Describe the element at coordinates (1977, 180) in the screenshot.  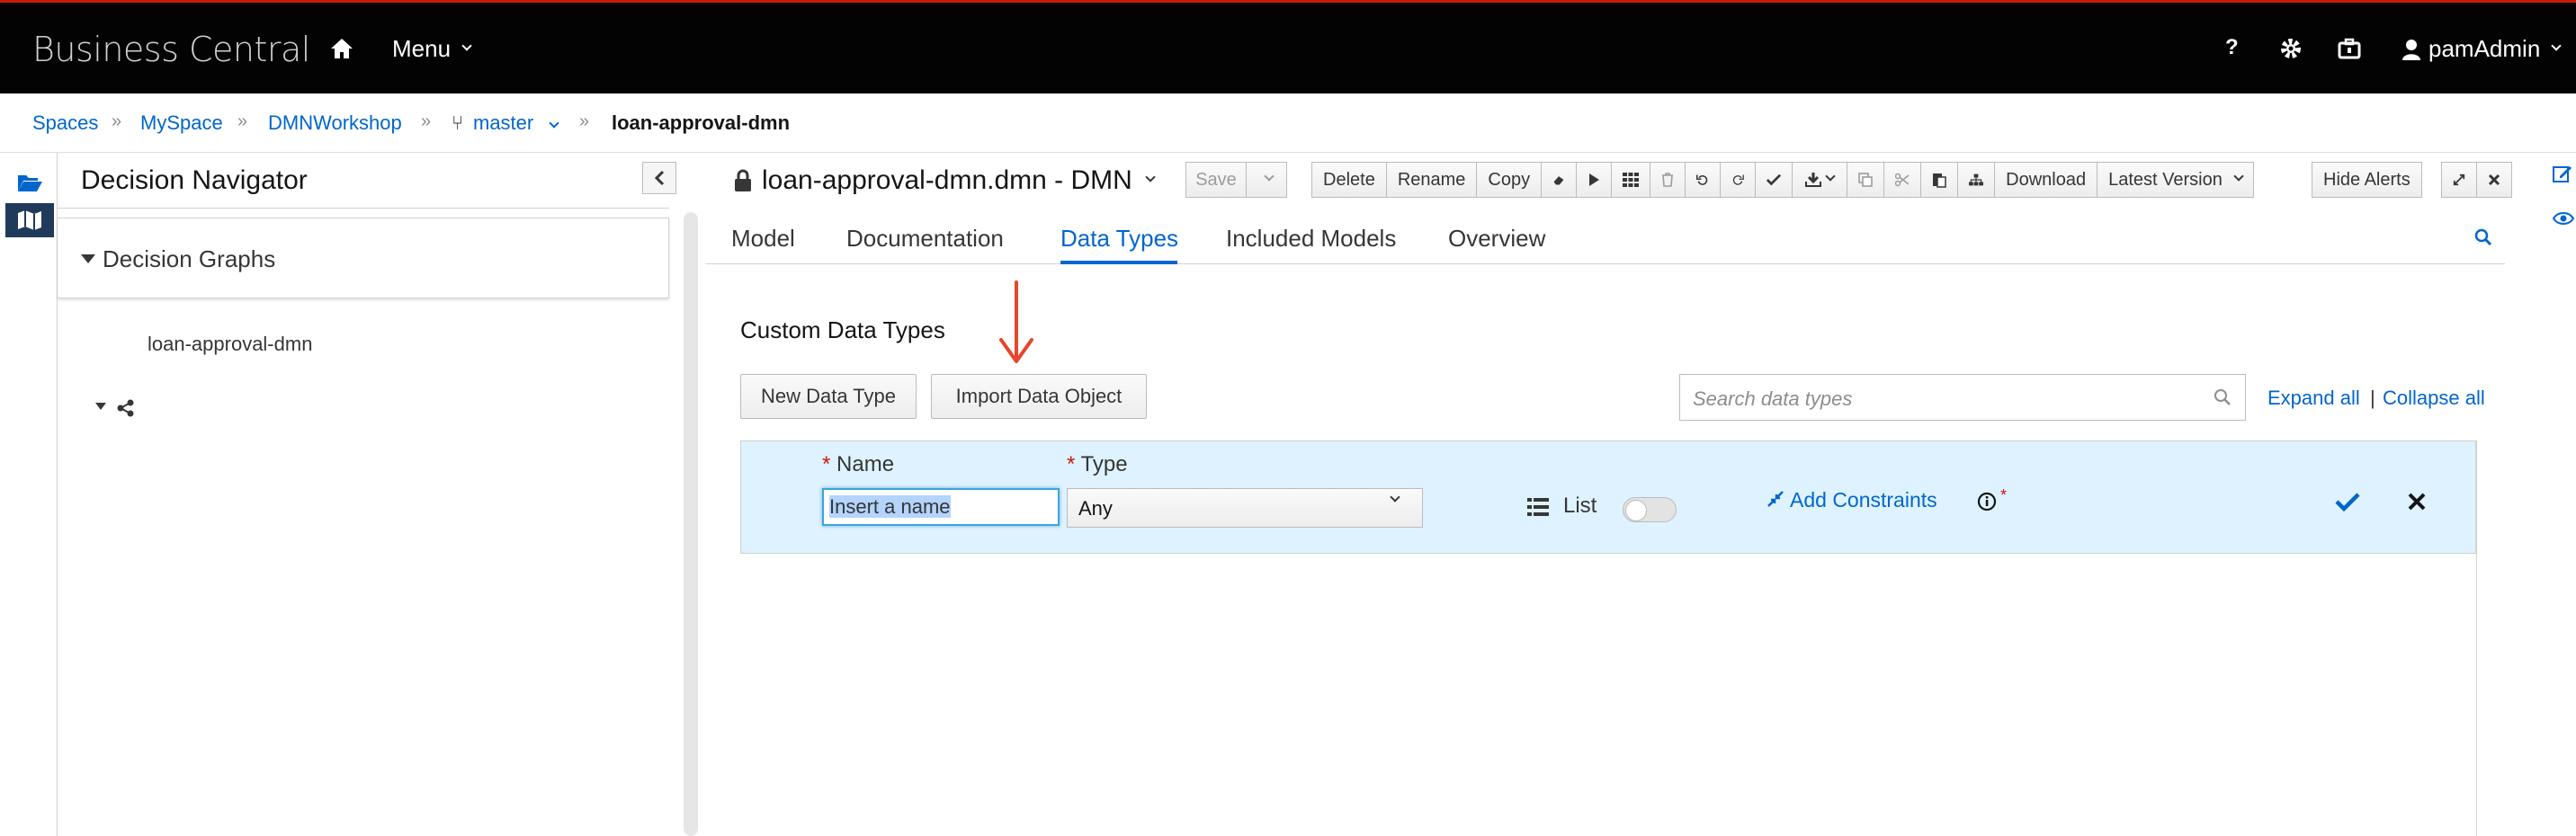
I see `sitemap-icon` at that location.